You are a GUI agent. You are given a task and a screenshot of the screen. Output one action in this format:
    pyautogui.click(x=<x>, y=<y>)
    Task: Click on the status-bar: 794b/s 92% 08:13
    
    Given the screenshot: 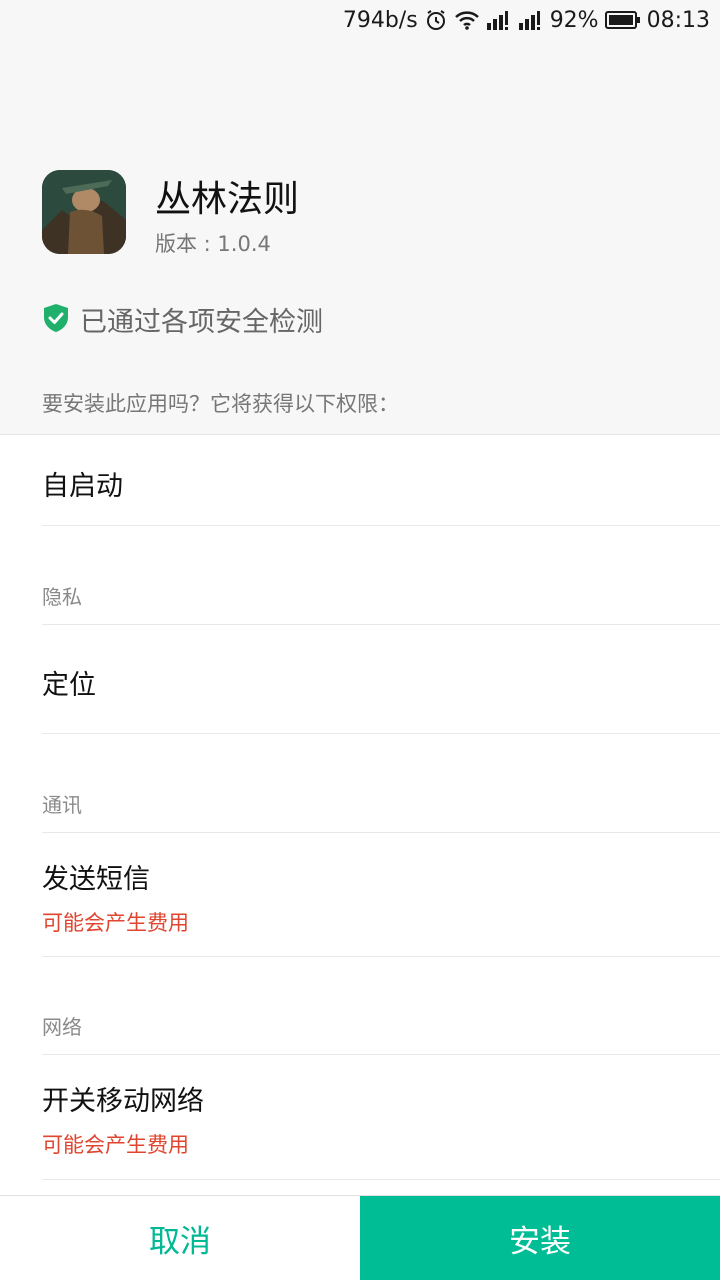 What is the action you would take?
    pyautogui.click(x=360, y=20)
    